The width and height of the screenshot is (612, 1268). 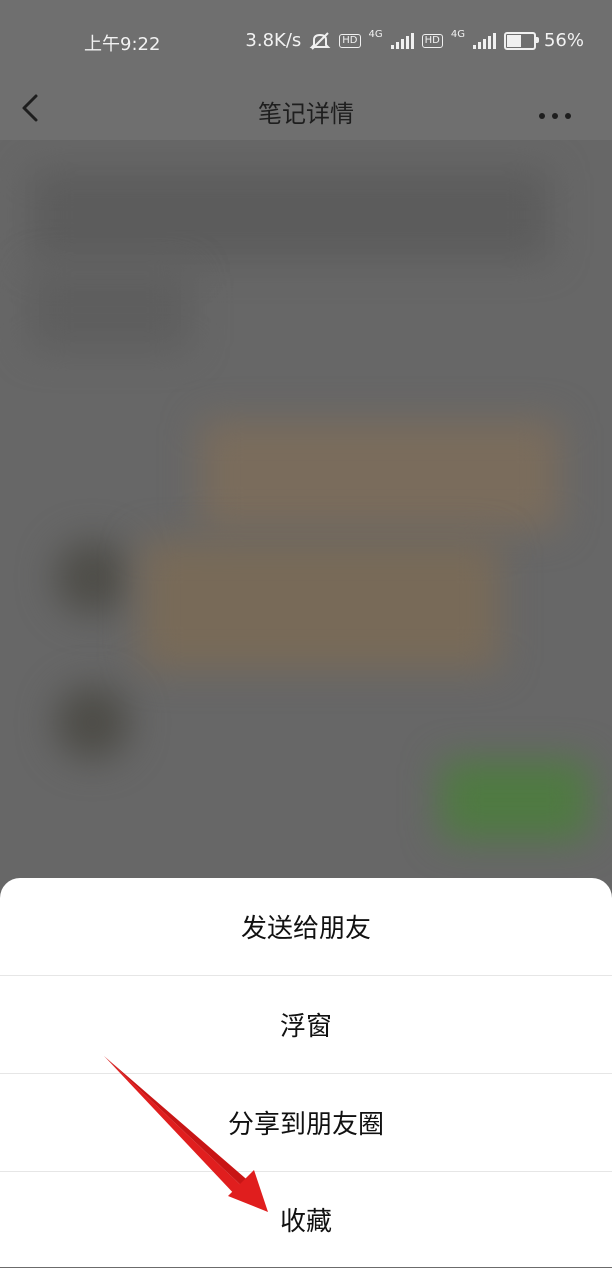 I want to click on status-bar: 上午9:22 3.8K/s HD 4G HD 4G 56%, so click(x=306, y=40).